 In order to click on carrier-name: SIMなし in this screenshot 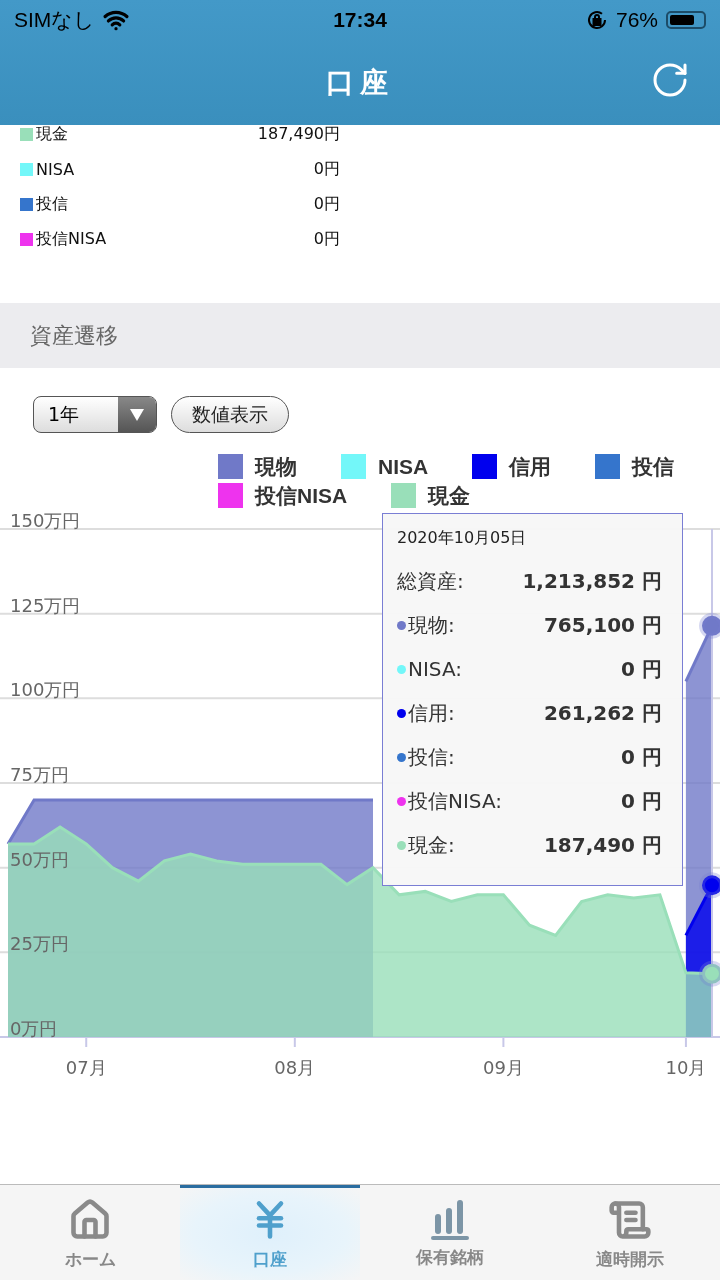, I will do `click(55, 20)`.